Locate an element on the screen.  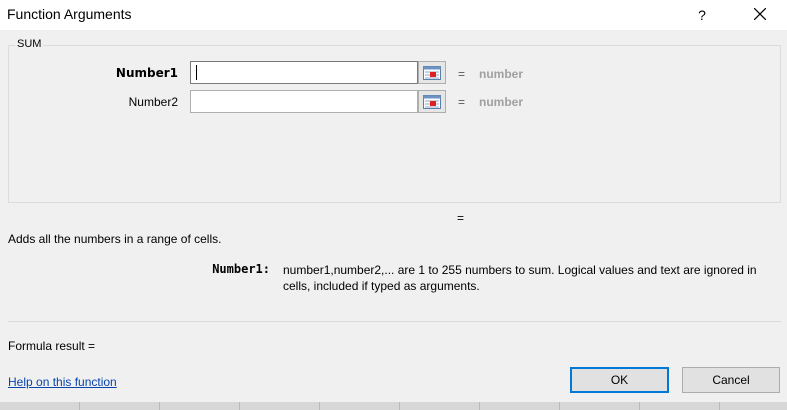
text-caret is located at coordinates (196, 72).